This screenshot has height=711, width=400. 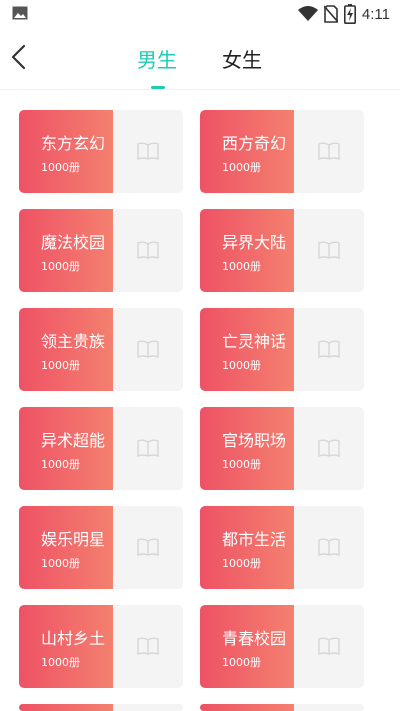 I want to click on category-name: 异界大陆, so click(x=254, y=242).